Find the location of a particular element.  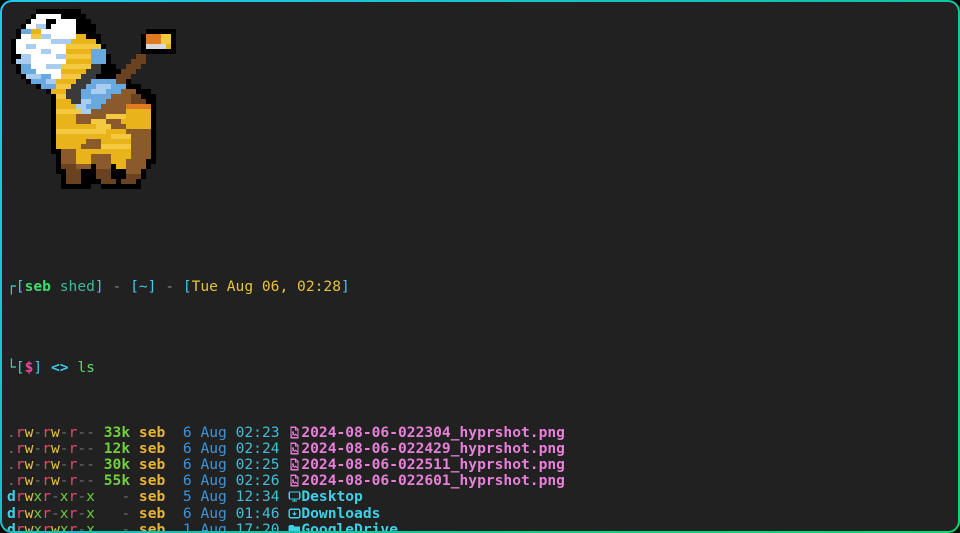

prompt-command-line: └[$] <> ls is located at coordinates (480, 367).